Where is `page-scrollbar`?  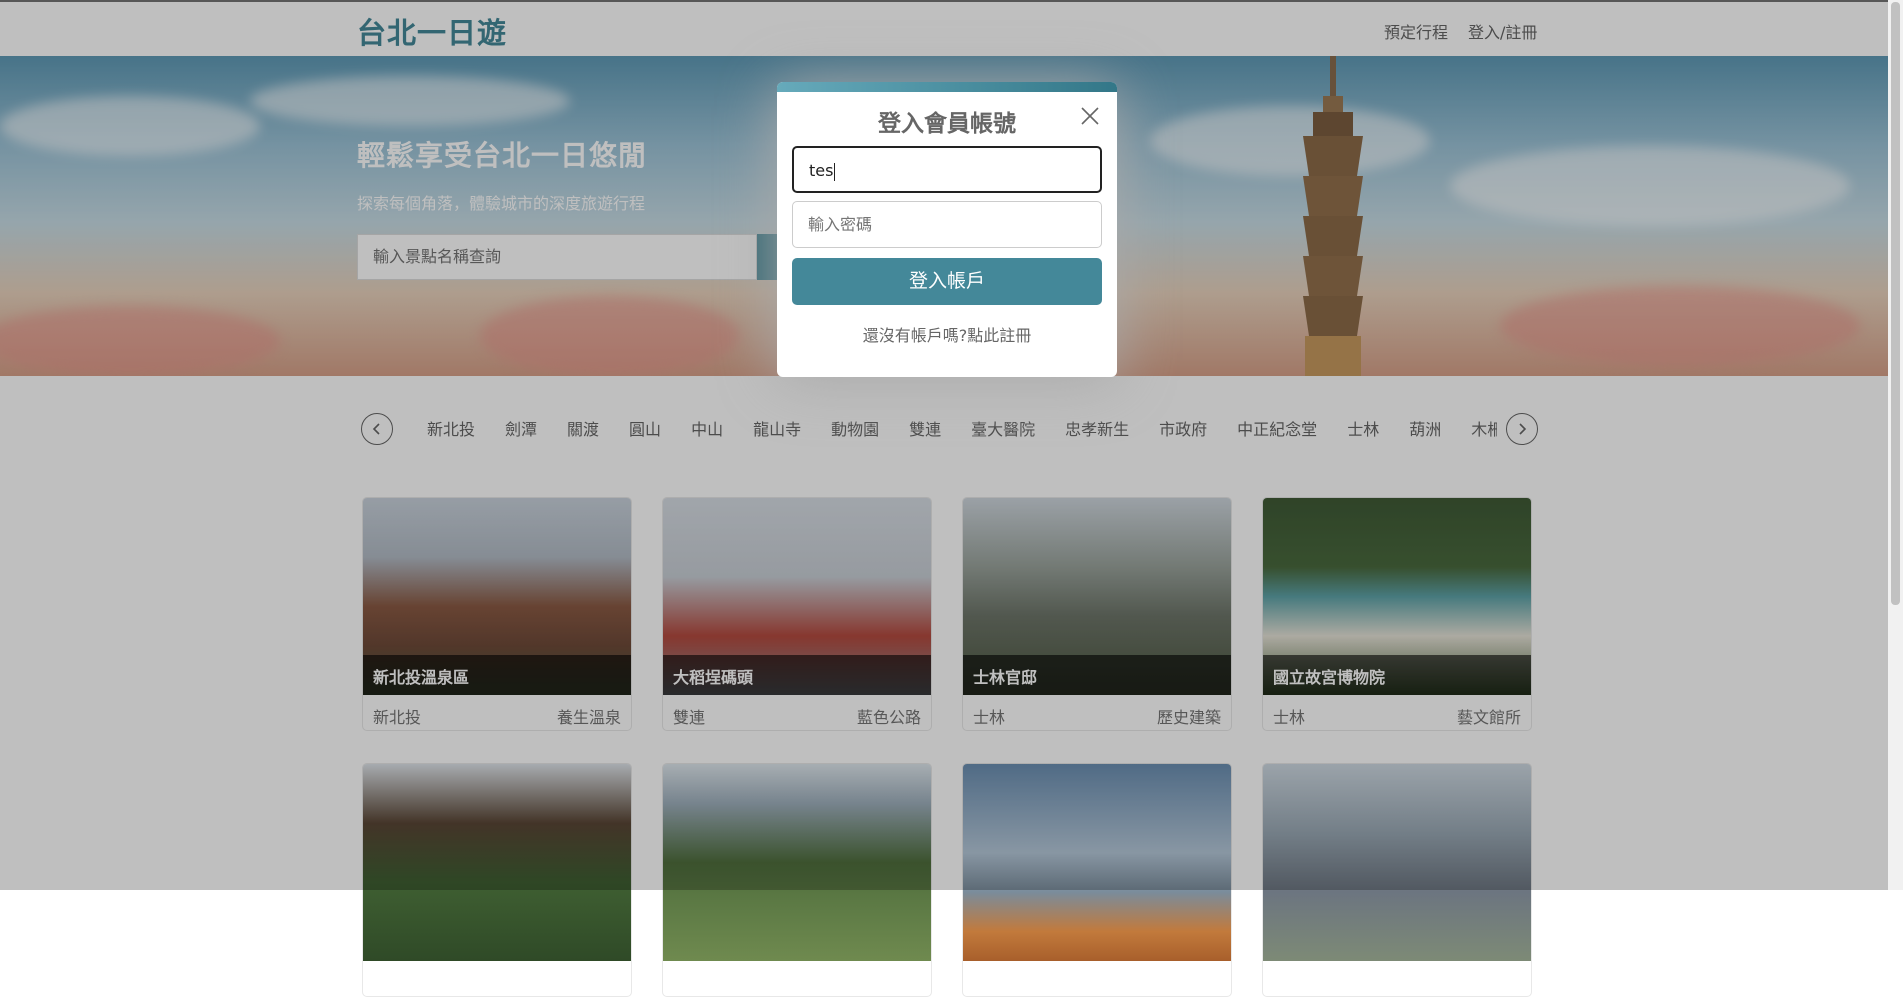
page-scrollbar is located at coordinates (1895, 445).